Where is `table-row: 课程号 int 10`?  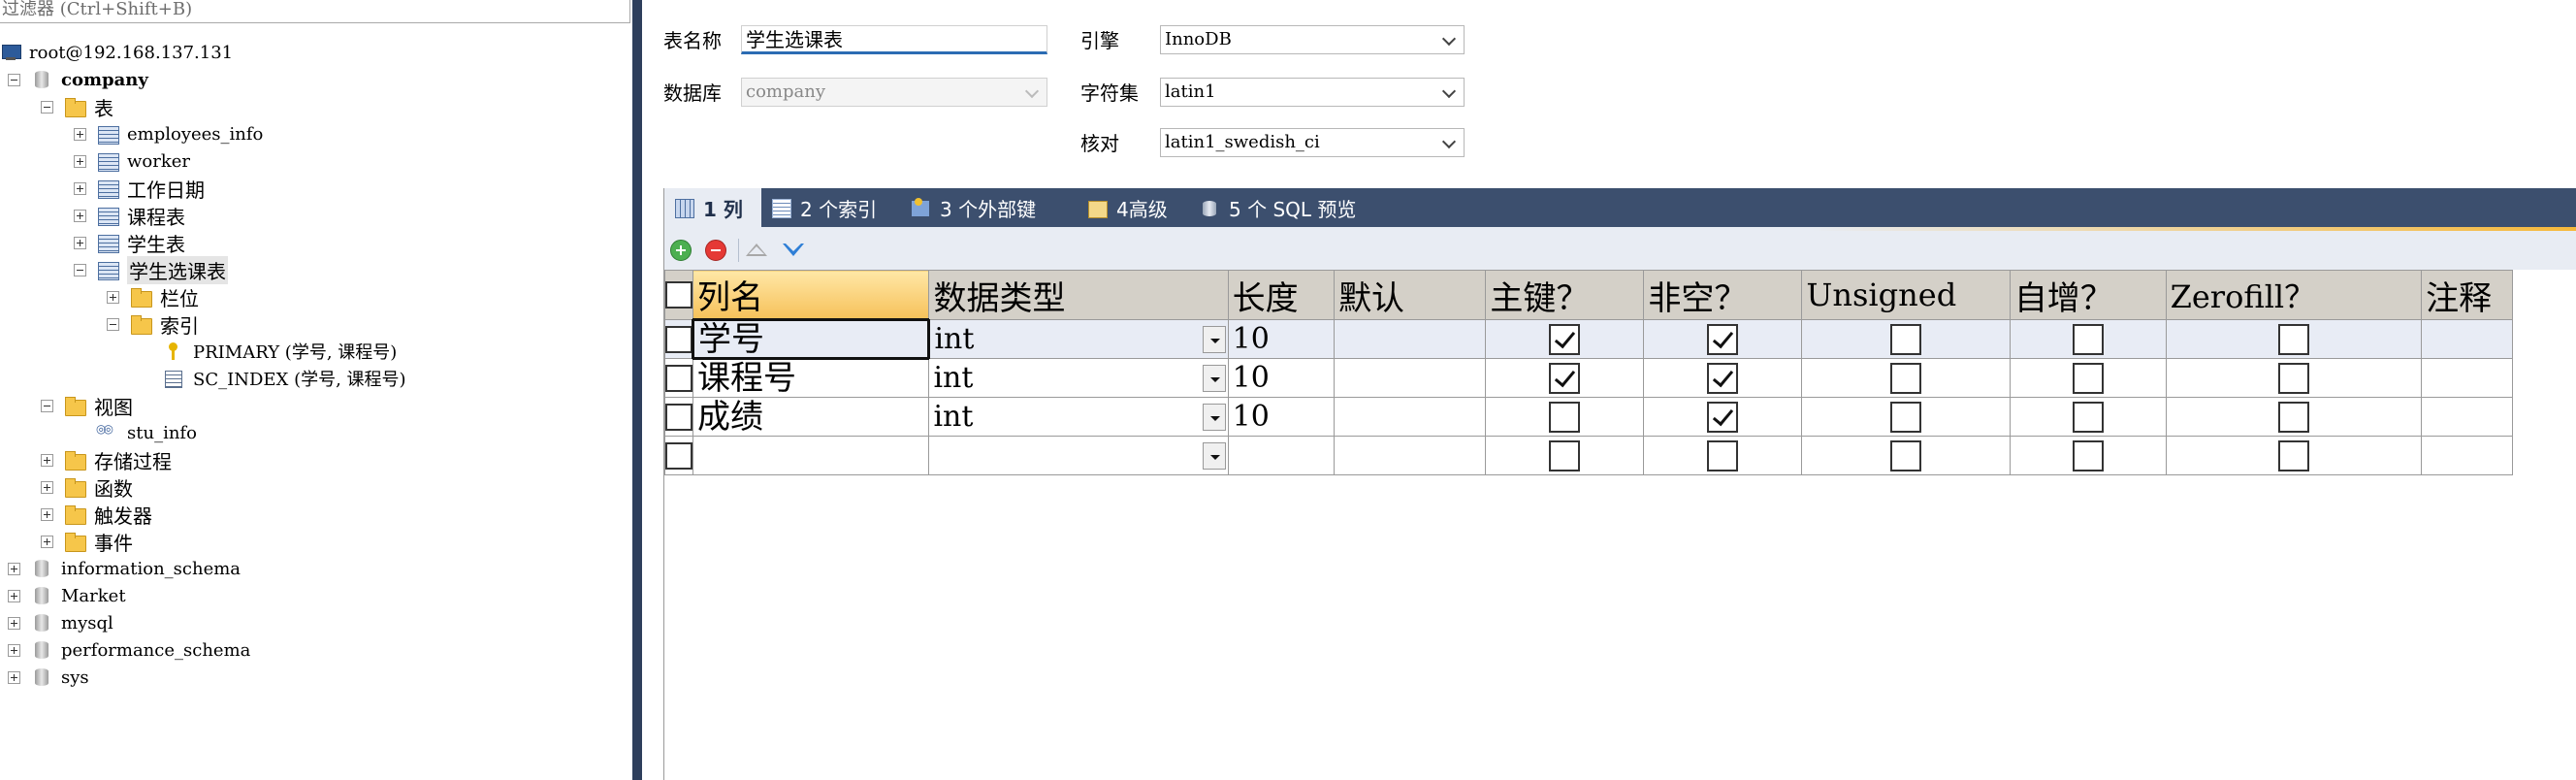
table-row: 课程号 int 10 is located at coordinates (1588, 378).